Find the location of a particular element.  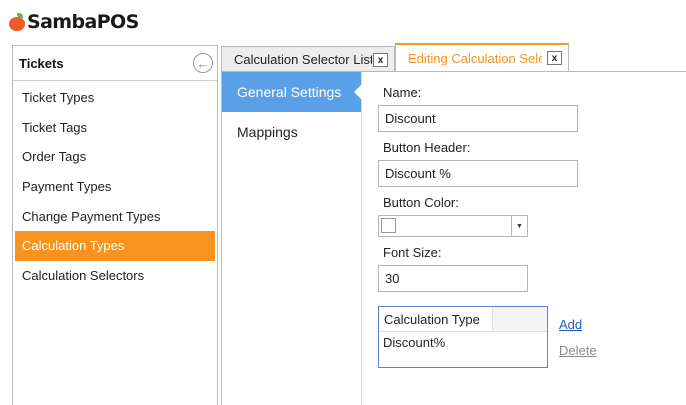

table-row: Discount% is located at coordinates (463, 343).